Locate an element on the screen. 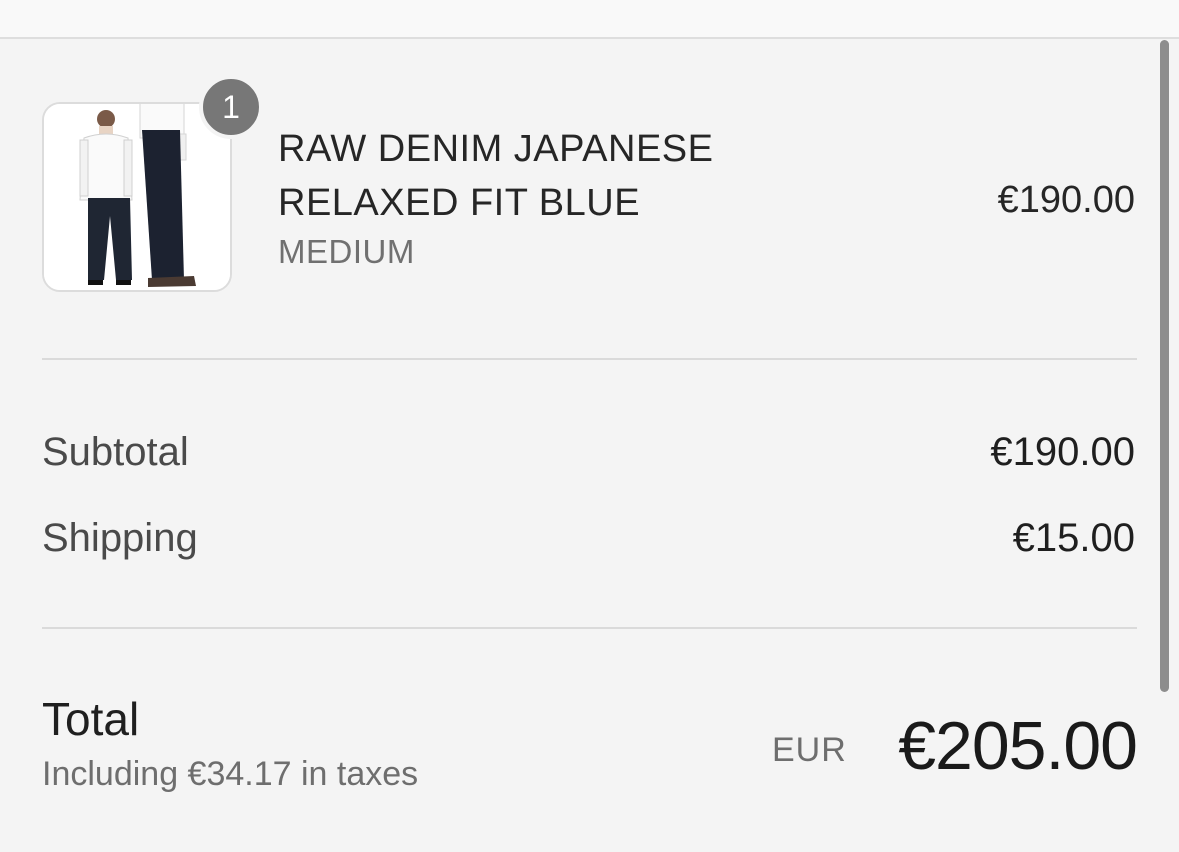  subtotal-label: Subtotal is located at coordinates (115, 452).